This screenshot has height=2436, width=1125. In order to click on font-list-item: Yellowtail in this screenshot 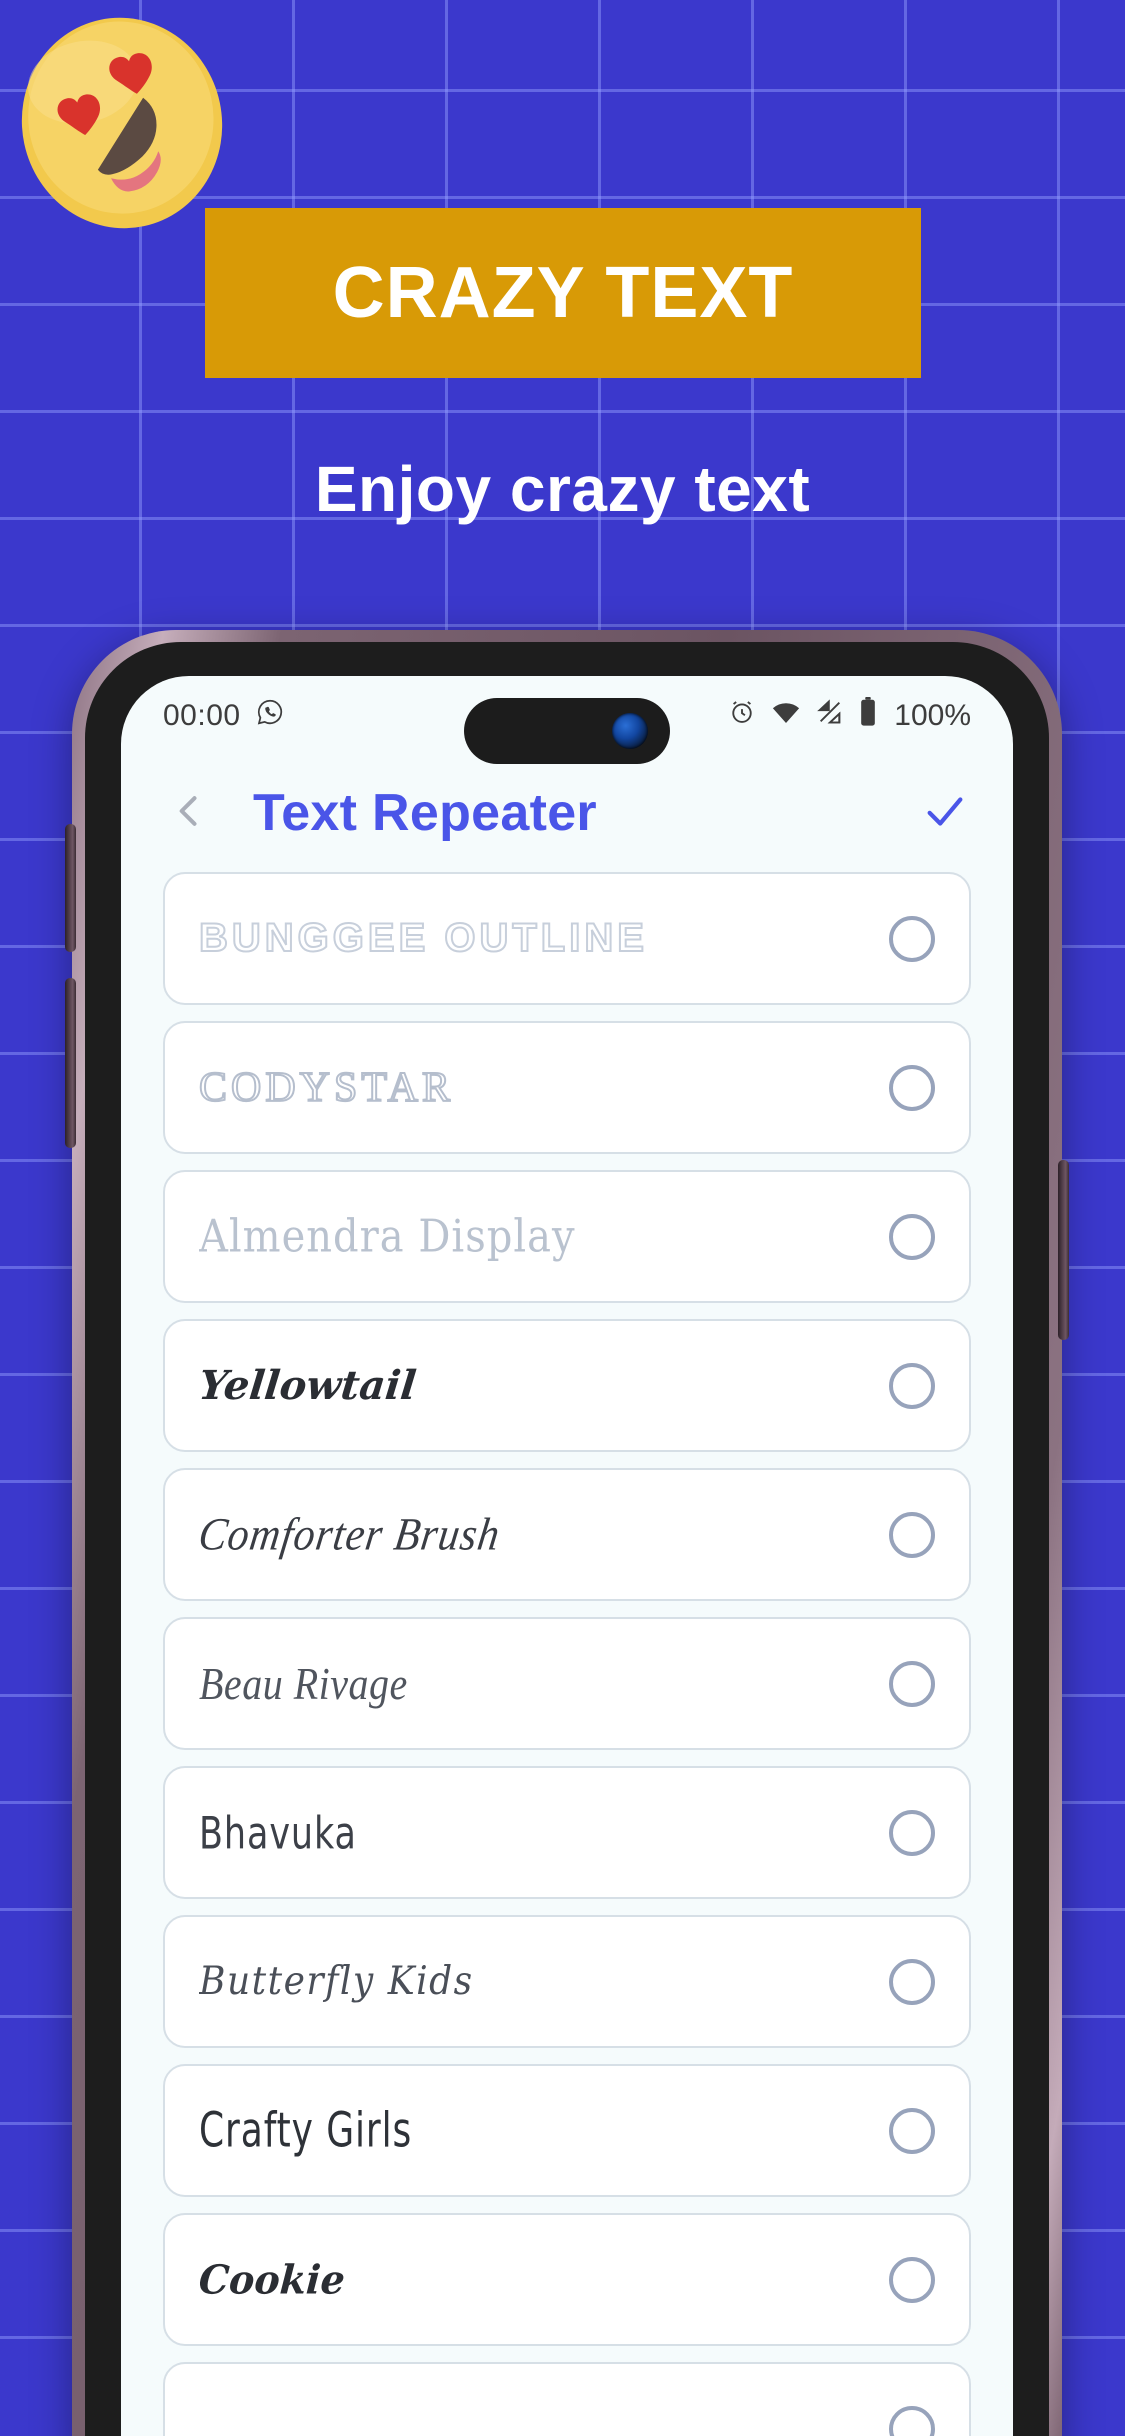, I will do `click(567, 1385)`.